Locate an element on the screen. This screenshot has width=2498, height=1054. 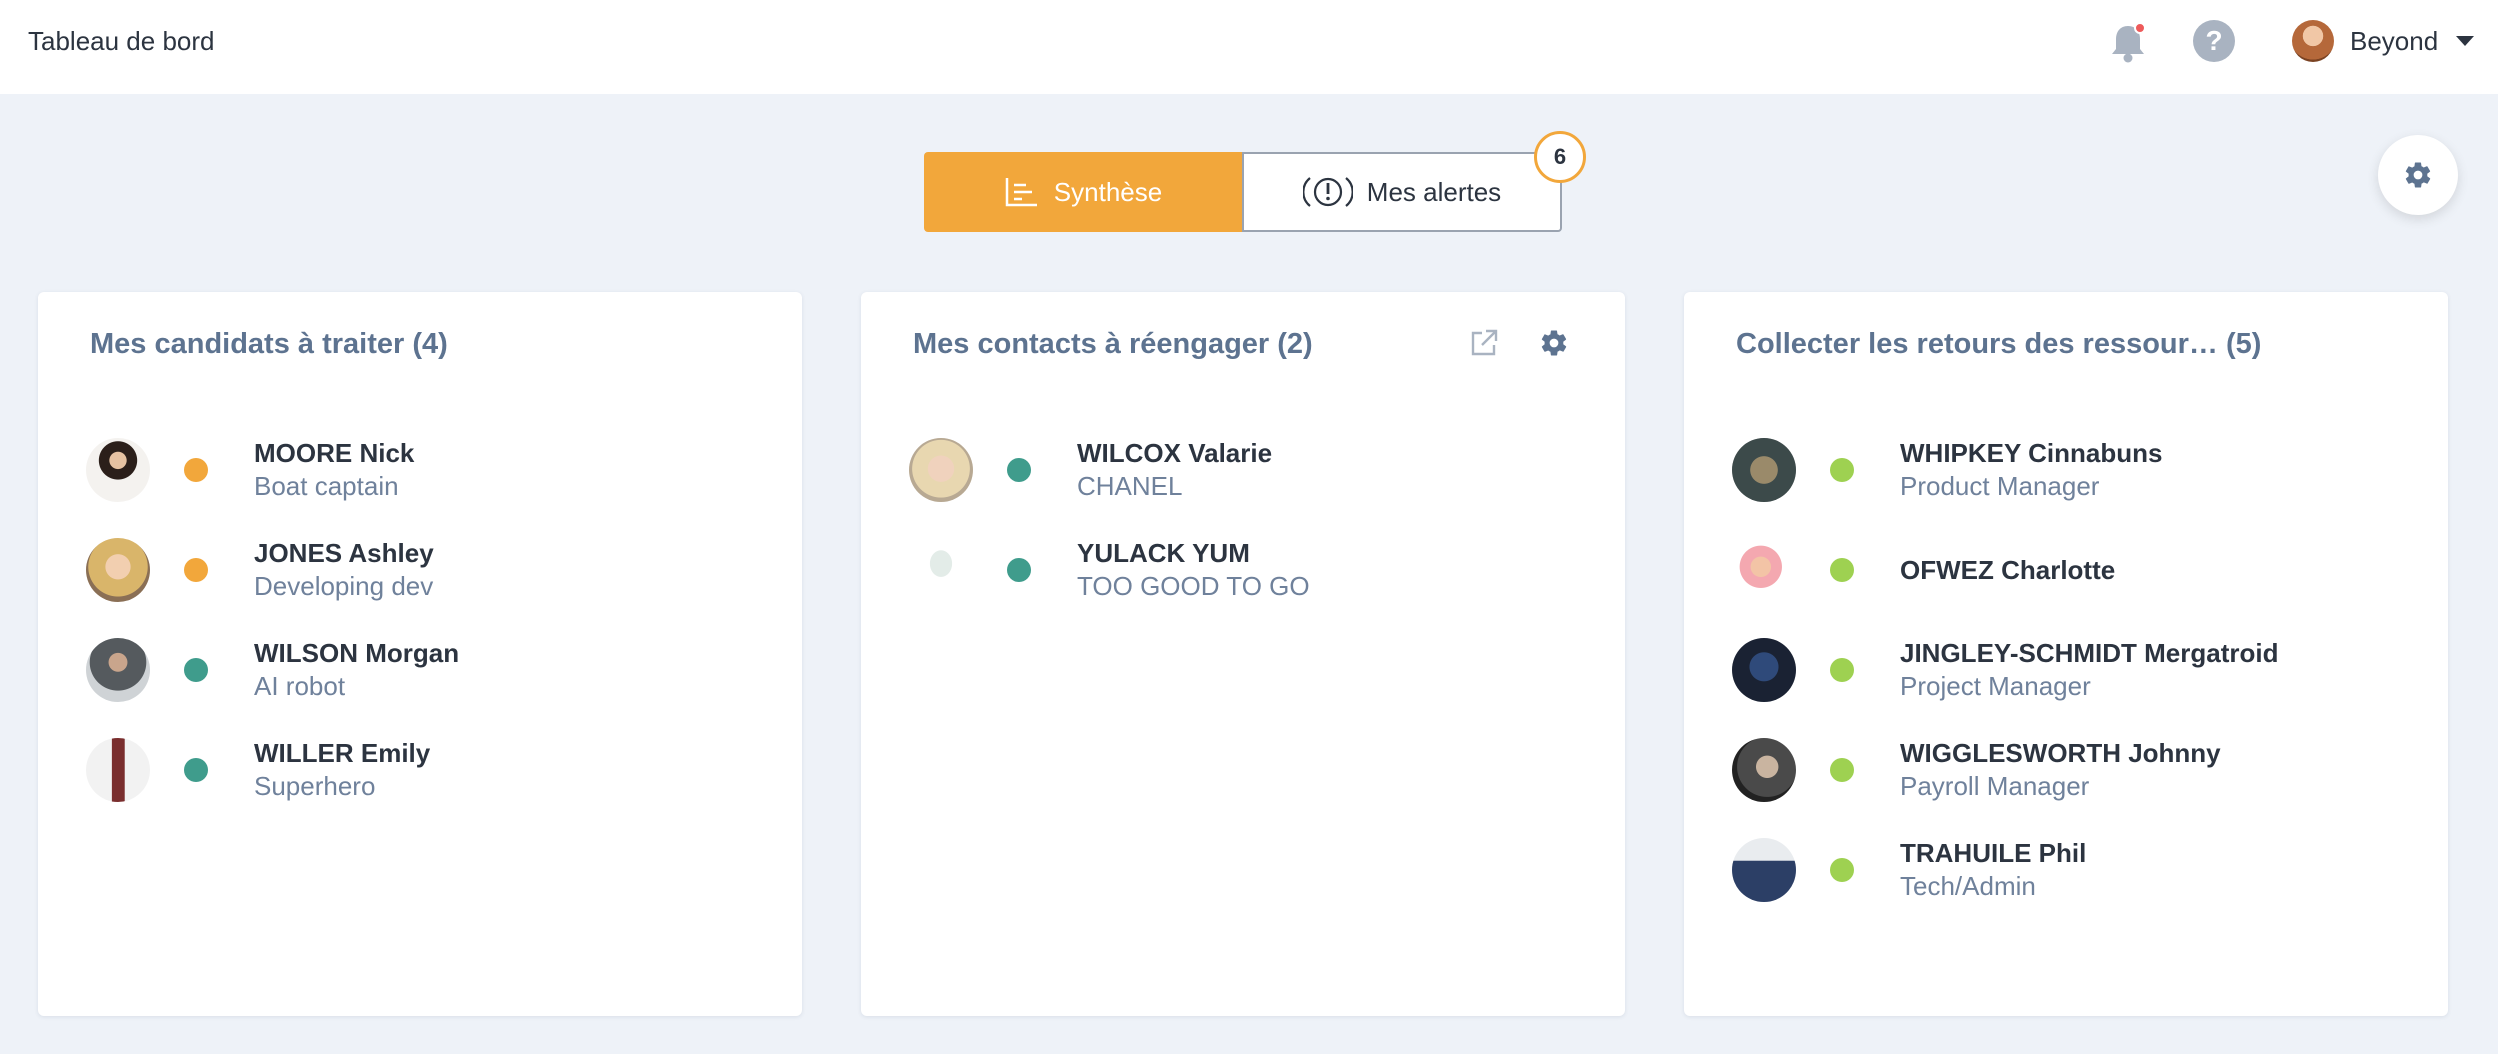
item-name: WHIPKEY Cinnabuns is located at coordinates (2031, 453).